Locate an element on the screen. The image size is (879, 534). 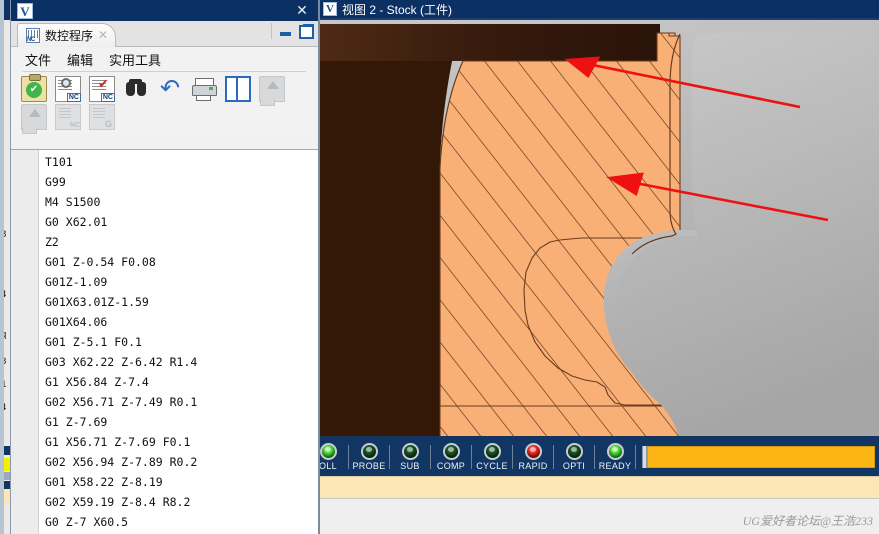
minimize-icon is located at coordinates (285, 31).